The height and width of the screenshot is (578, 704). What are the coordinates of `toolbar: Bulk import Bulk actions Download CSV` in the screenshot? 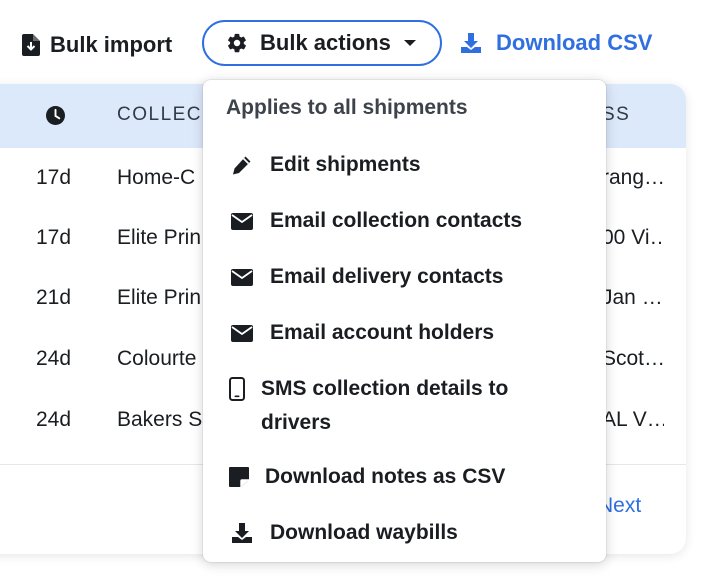 It's located at (352, 45).